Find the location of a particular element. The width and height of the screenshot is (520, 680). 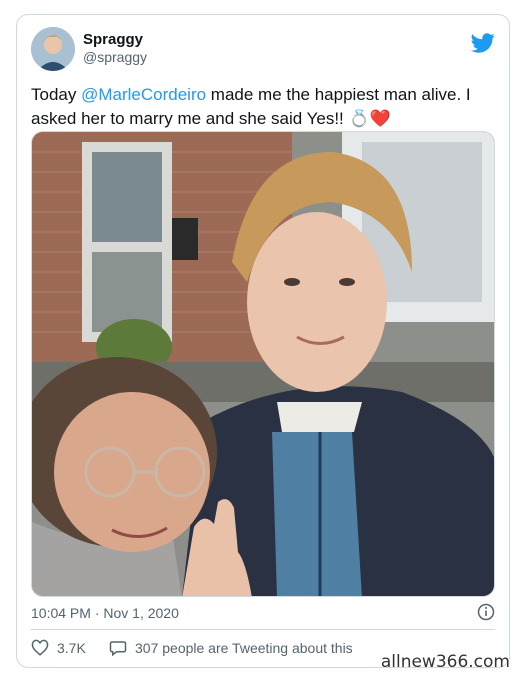

site-watermark: allnew366.com is located at coordinates (445, 662).